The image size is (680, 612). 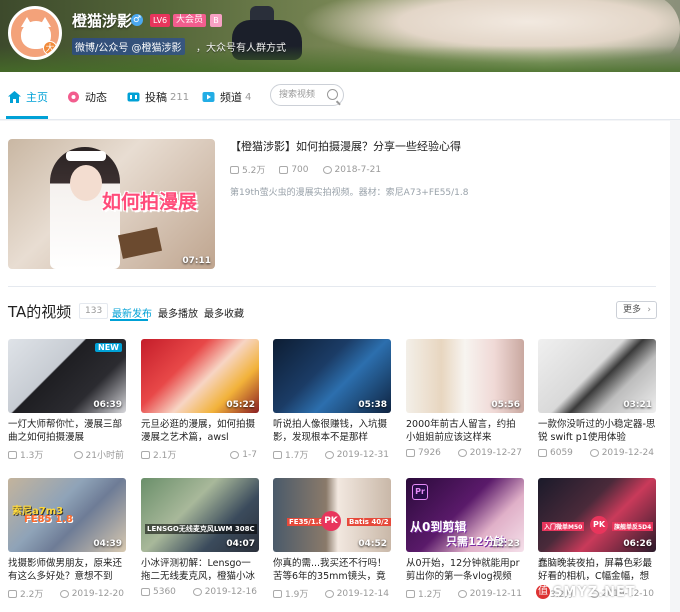 I want to click on thumbnail-overlay-text: 入门微单M50, so click(x=563, y=526).